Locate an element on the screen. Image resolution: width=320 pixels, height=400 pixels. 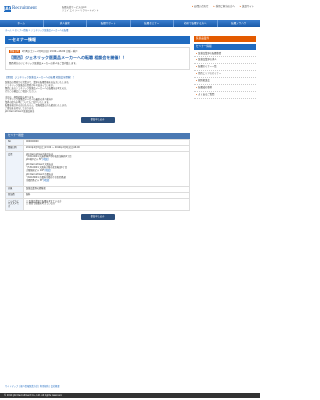
apply-row-bottom: 参加申し込み is located at coordinates (97, 217).